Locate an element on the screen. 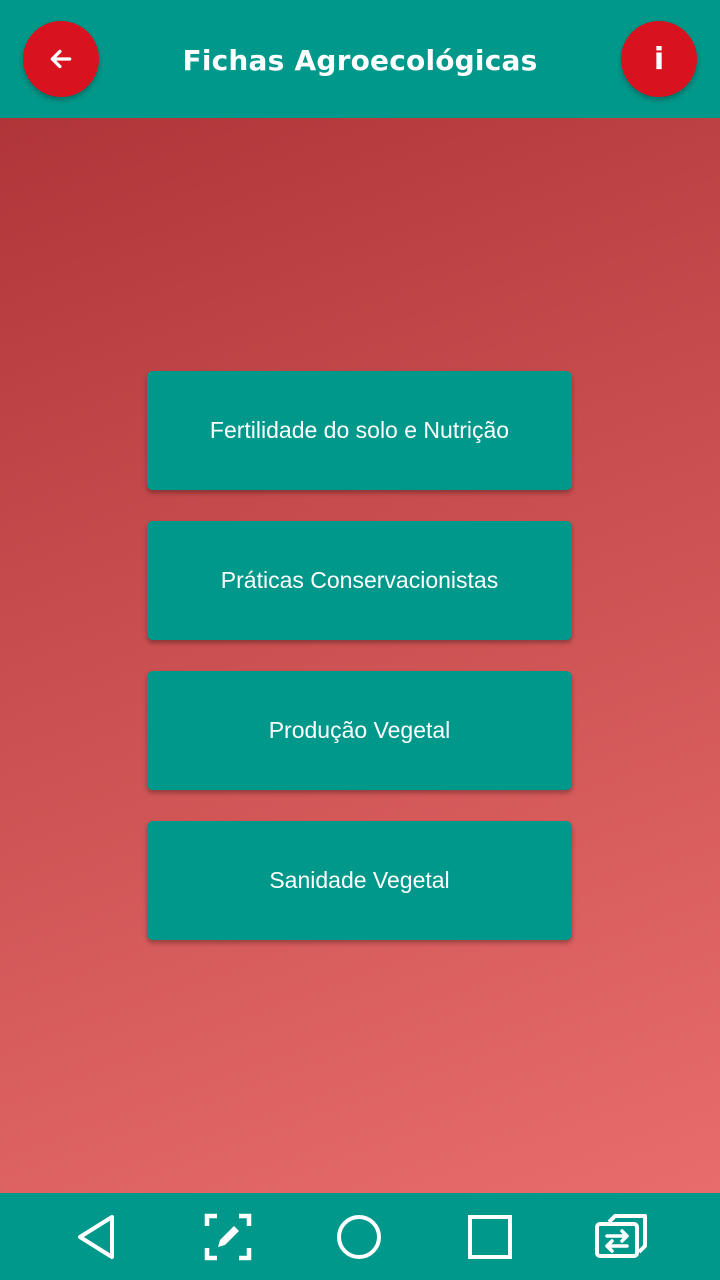 This screenshot has width=720, height=1280. menu-button-sanidade: Sanidade Vegetal is located at coordinates (359, 880).